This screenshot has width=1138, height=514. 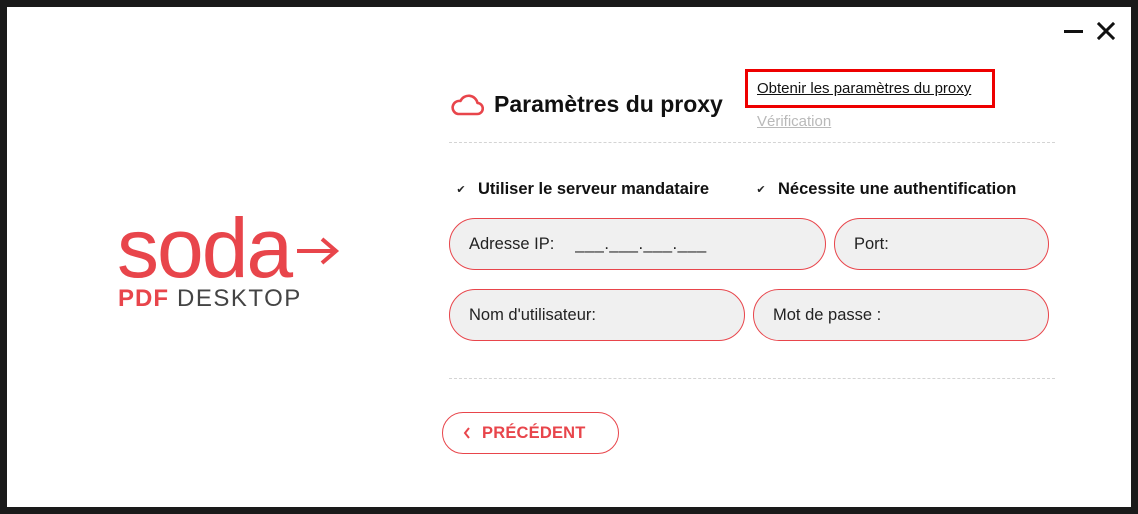 I want to click on use-proxy-label: Utiliser le serveur mandataire, so click(x=594, y=189).